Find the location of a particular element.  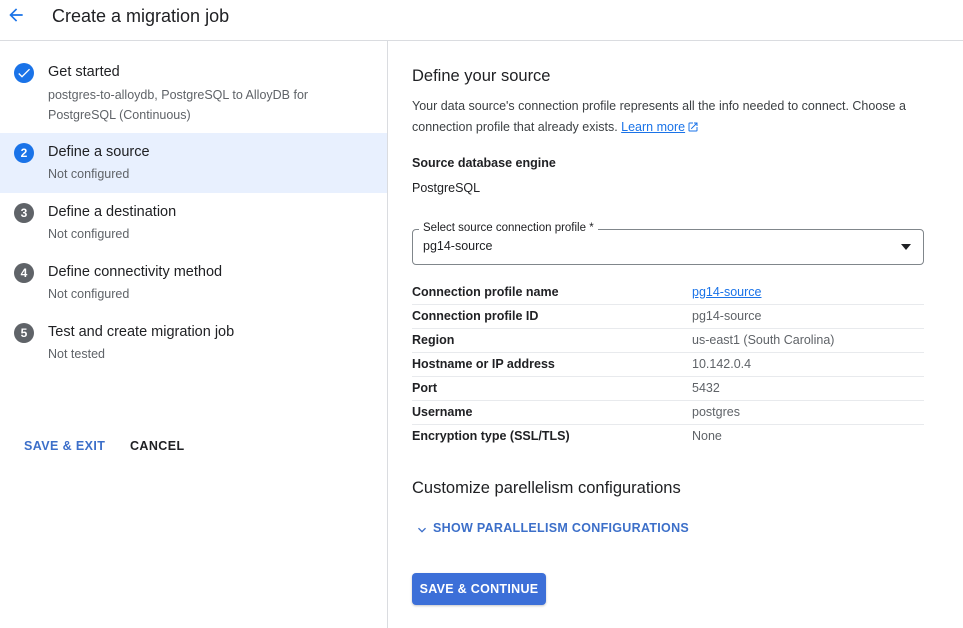

select-label: Select source connection profile * is located at coordinates (508, 228).